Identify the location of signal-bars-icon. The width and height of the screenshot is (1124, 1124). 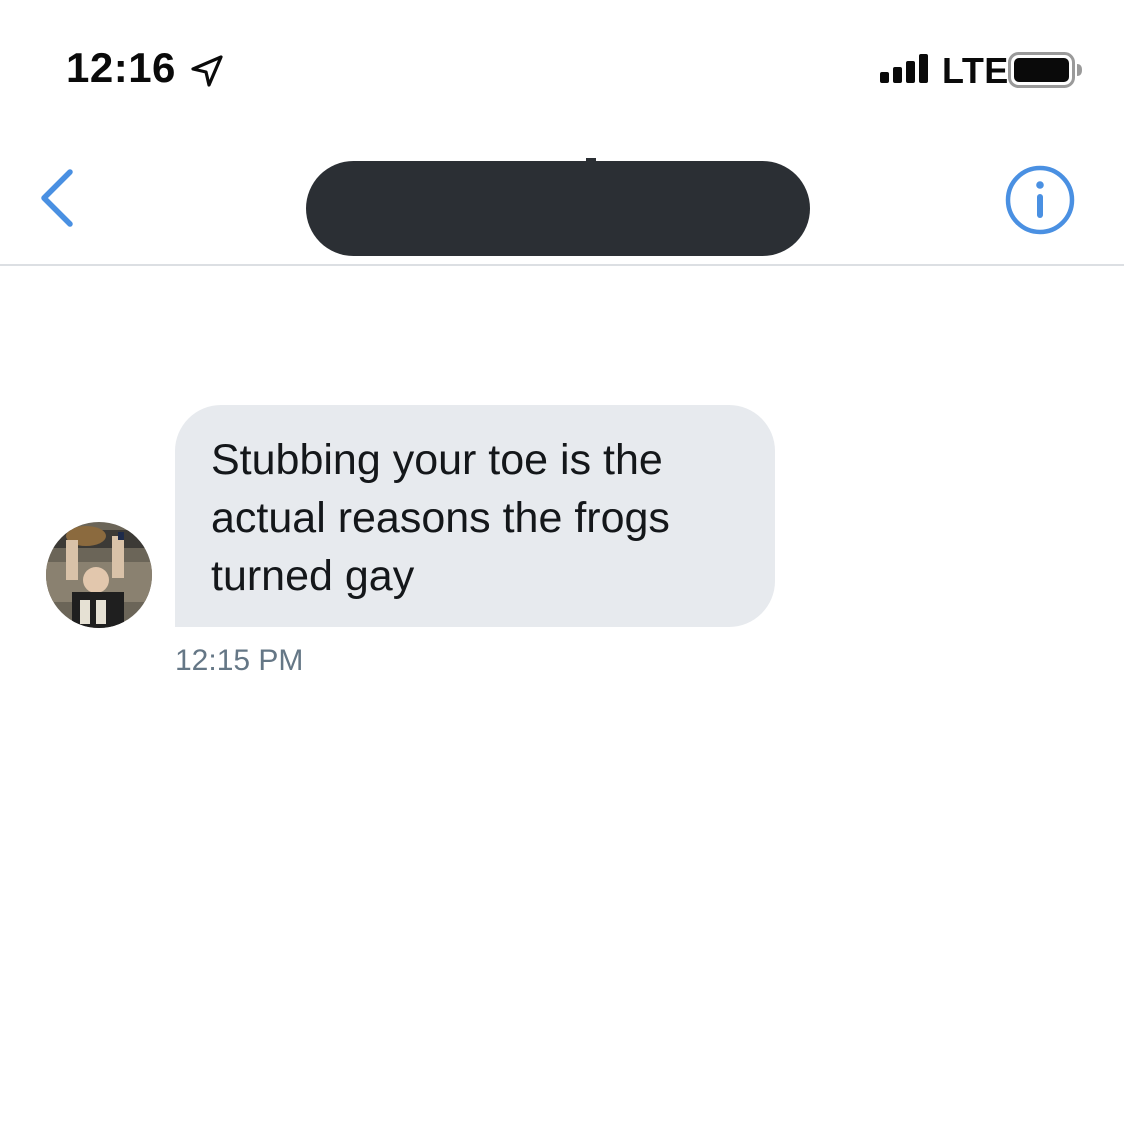
(904, 68).